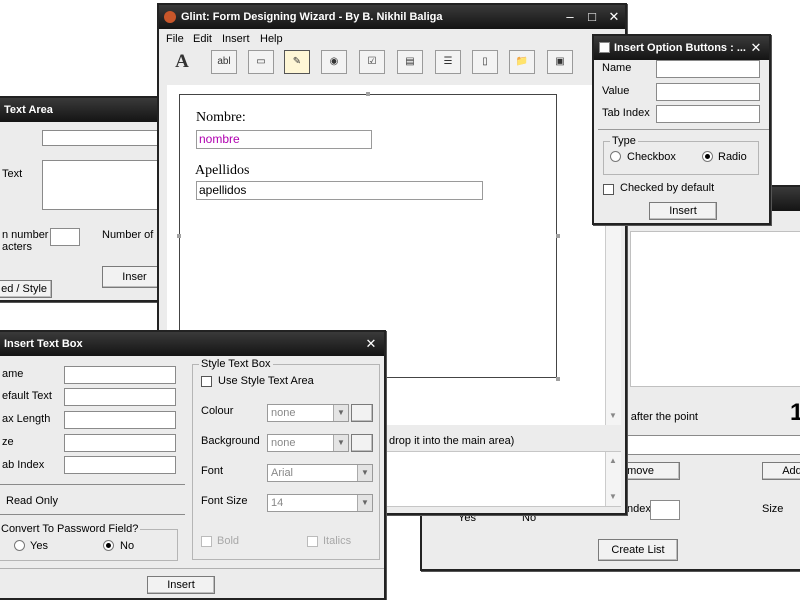 Image resolution: width=800 pixels, height=600 pixels. Describe the element at coordinates (224, 62) in the screenshot. I see `textbox-tool-icon: abl` at that location.